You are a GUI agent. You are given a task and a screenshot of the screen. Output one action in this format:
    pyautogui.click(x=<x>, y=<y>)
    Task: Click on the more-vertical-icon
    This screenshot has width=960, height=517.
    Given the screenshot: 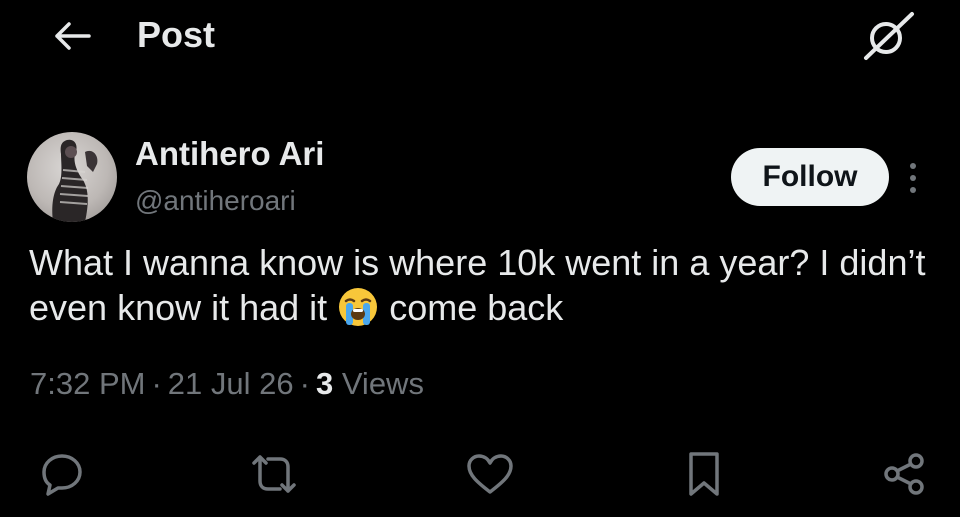 What is the action you would take?
    pyautogui.click(x=913, y=178)
    